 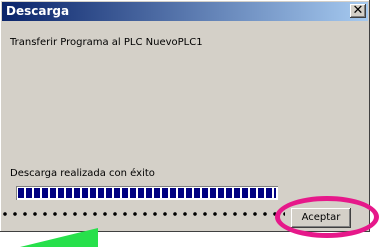 I want to click on progress-fill, so click(x=147, y=193).